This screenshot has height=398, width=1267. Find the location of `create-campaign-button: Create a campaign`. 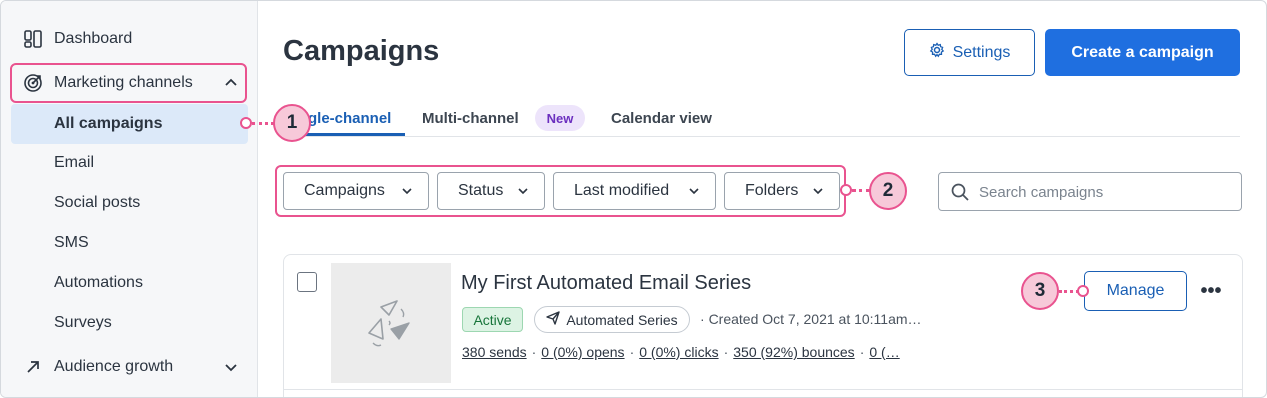

create-campaign-button: Create a campaign is located at coordinates (1142, 52).